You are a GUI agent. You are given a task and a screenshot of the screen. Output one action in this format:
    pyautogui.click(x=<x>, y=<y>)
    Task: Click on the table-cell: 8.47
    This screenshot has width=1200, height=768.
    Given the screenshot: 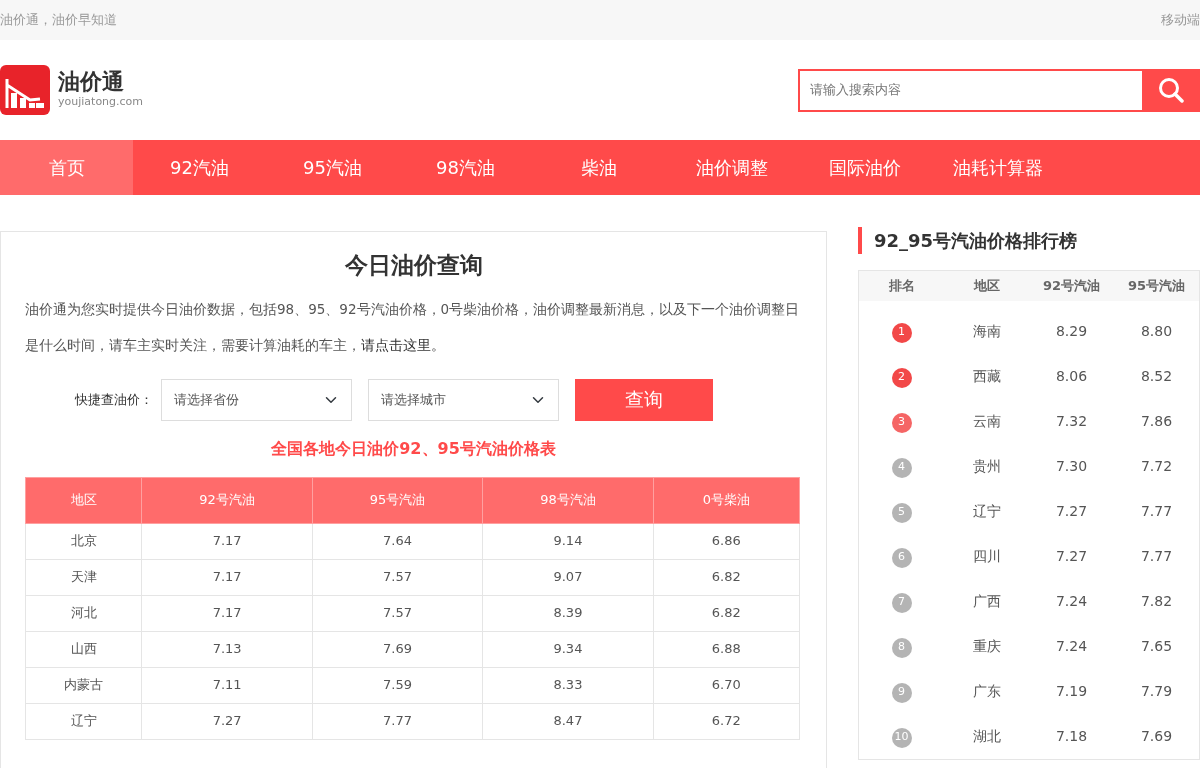 What is the action you would take?
    pyautogui.click(x=568, y=721)
    